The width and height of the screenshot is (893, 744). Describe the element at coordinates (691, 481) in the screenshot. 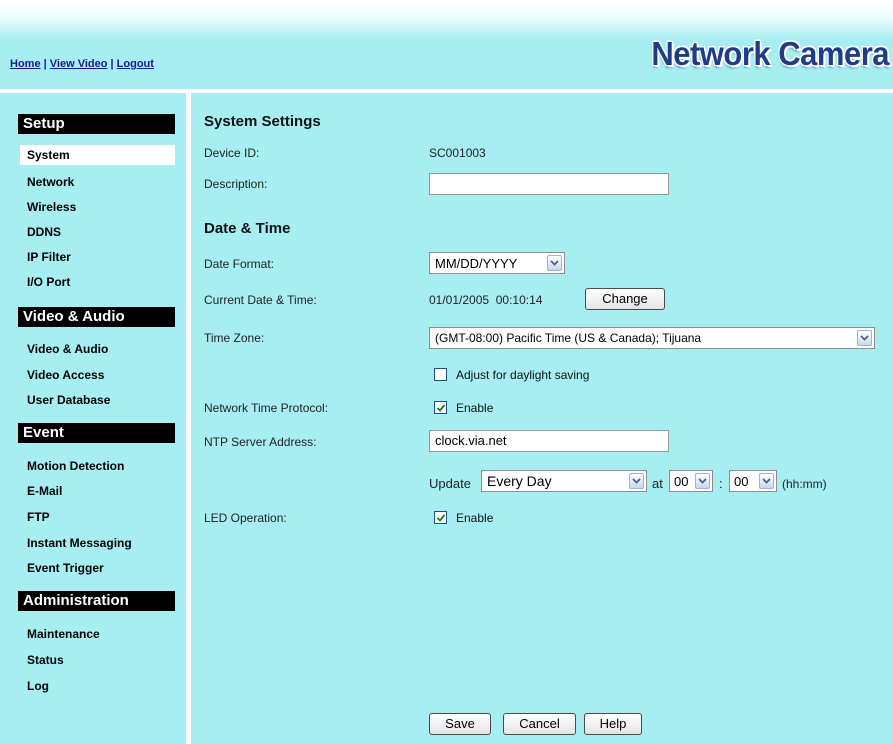

I see `update-hour-select: 00` at that location.